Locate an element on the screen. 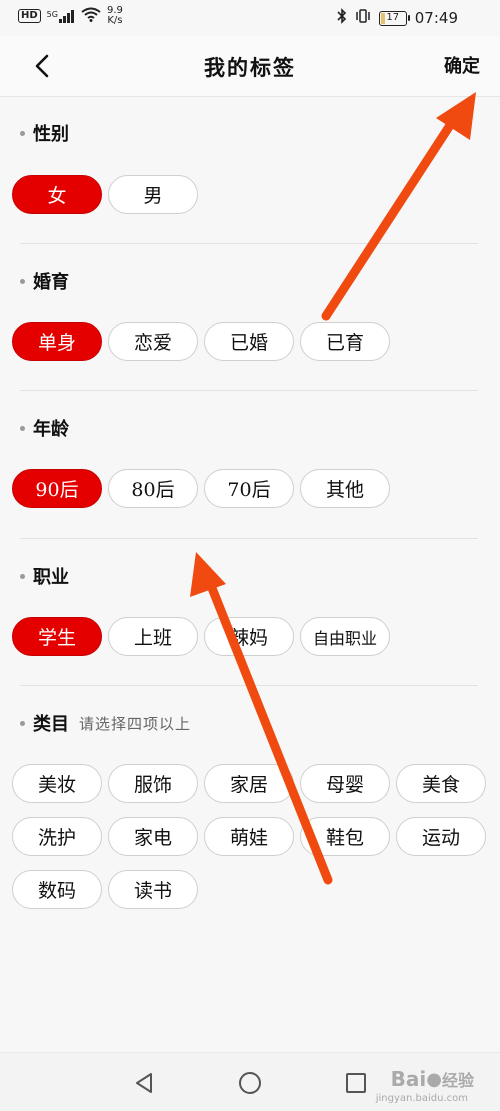 Image resolution: width=500 pixels, height=1111 pixels. clock: 07:49 is located at coordinates (436, 18).